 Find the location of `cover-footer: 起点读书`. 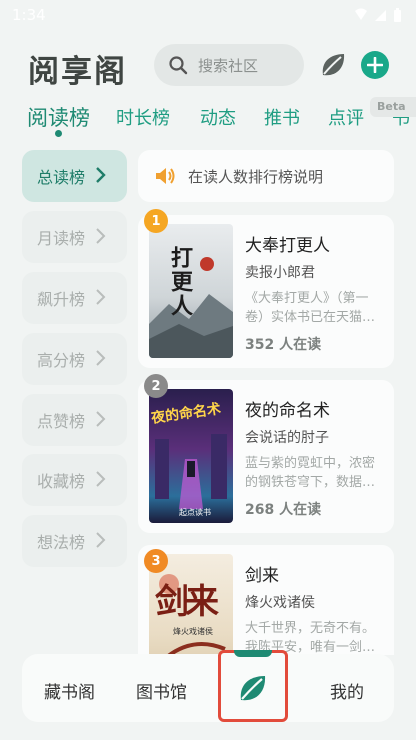

cover-footer: 起点读书 is located at coordinates (195, 512).